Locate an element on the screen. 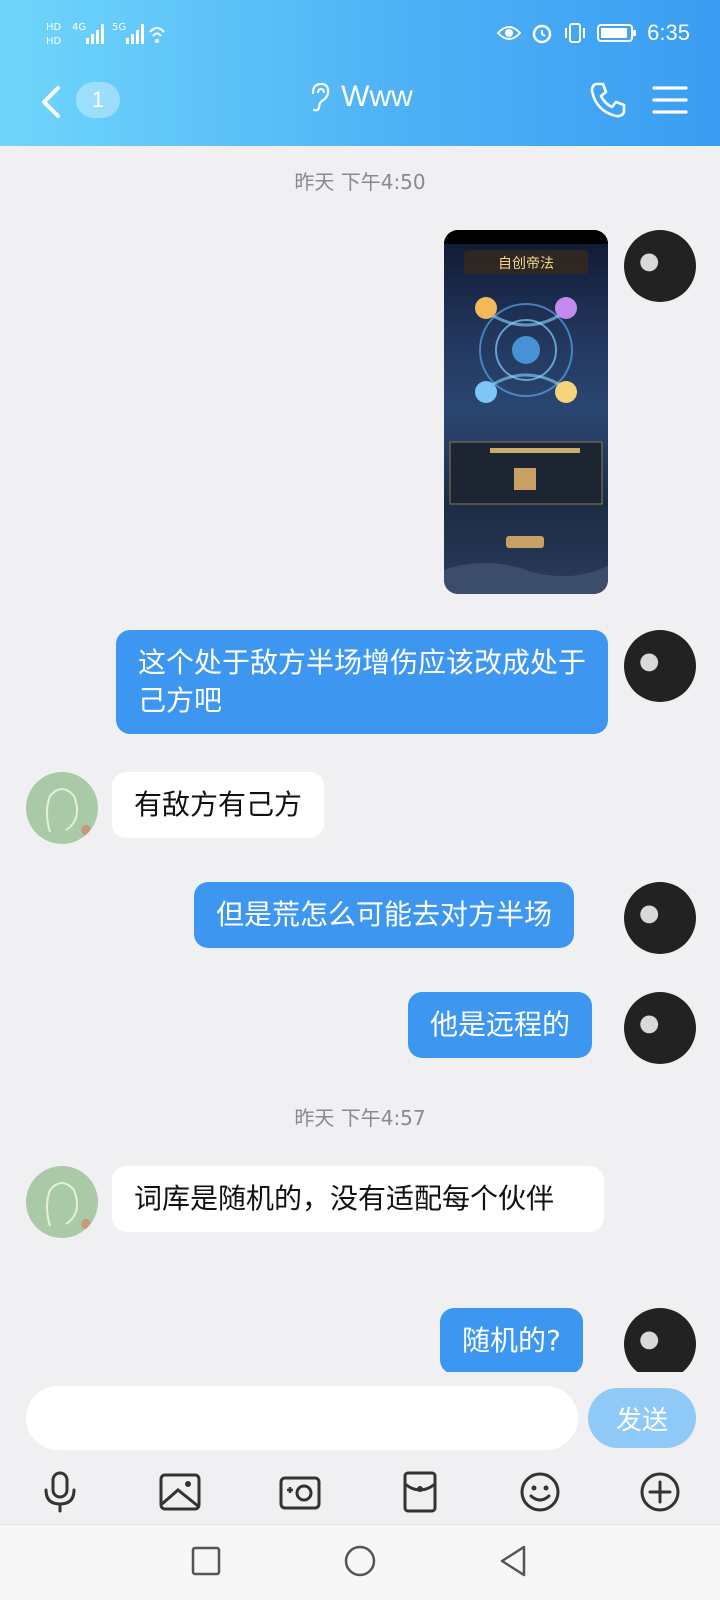  game-screenshot-thumbnail: 自创帝法 is located at coordinates (526, 412).